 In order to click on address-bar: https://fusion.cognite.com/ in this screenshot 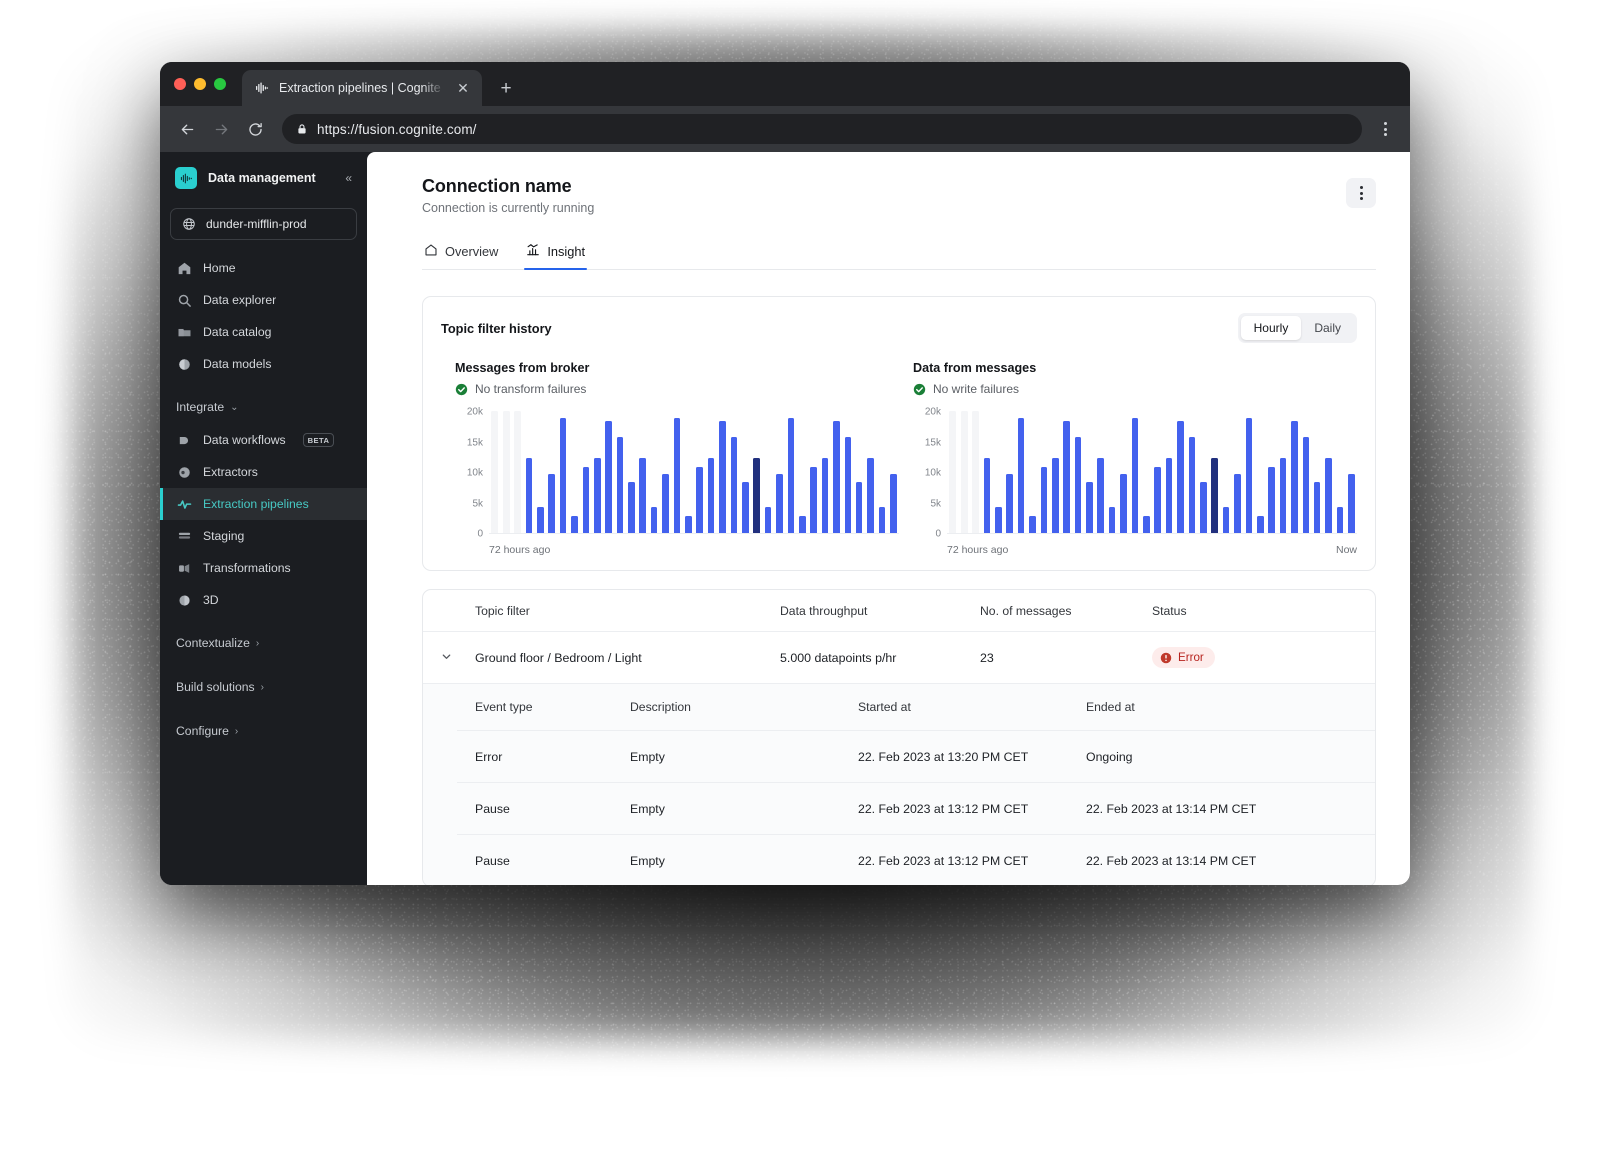, I will do `click(822, 129)`.